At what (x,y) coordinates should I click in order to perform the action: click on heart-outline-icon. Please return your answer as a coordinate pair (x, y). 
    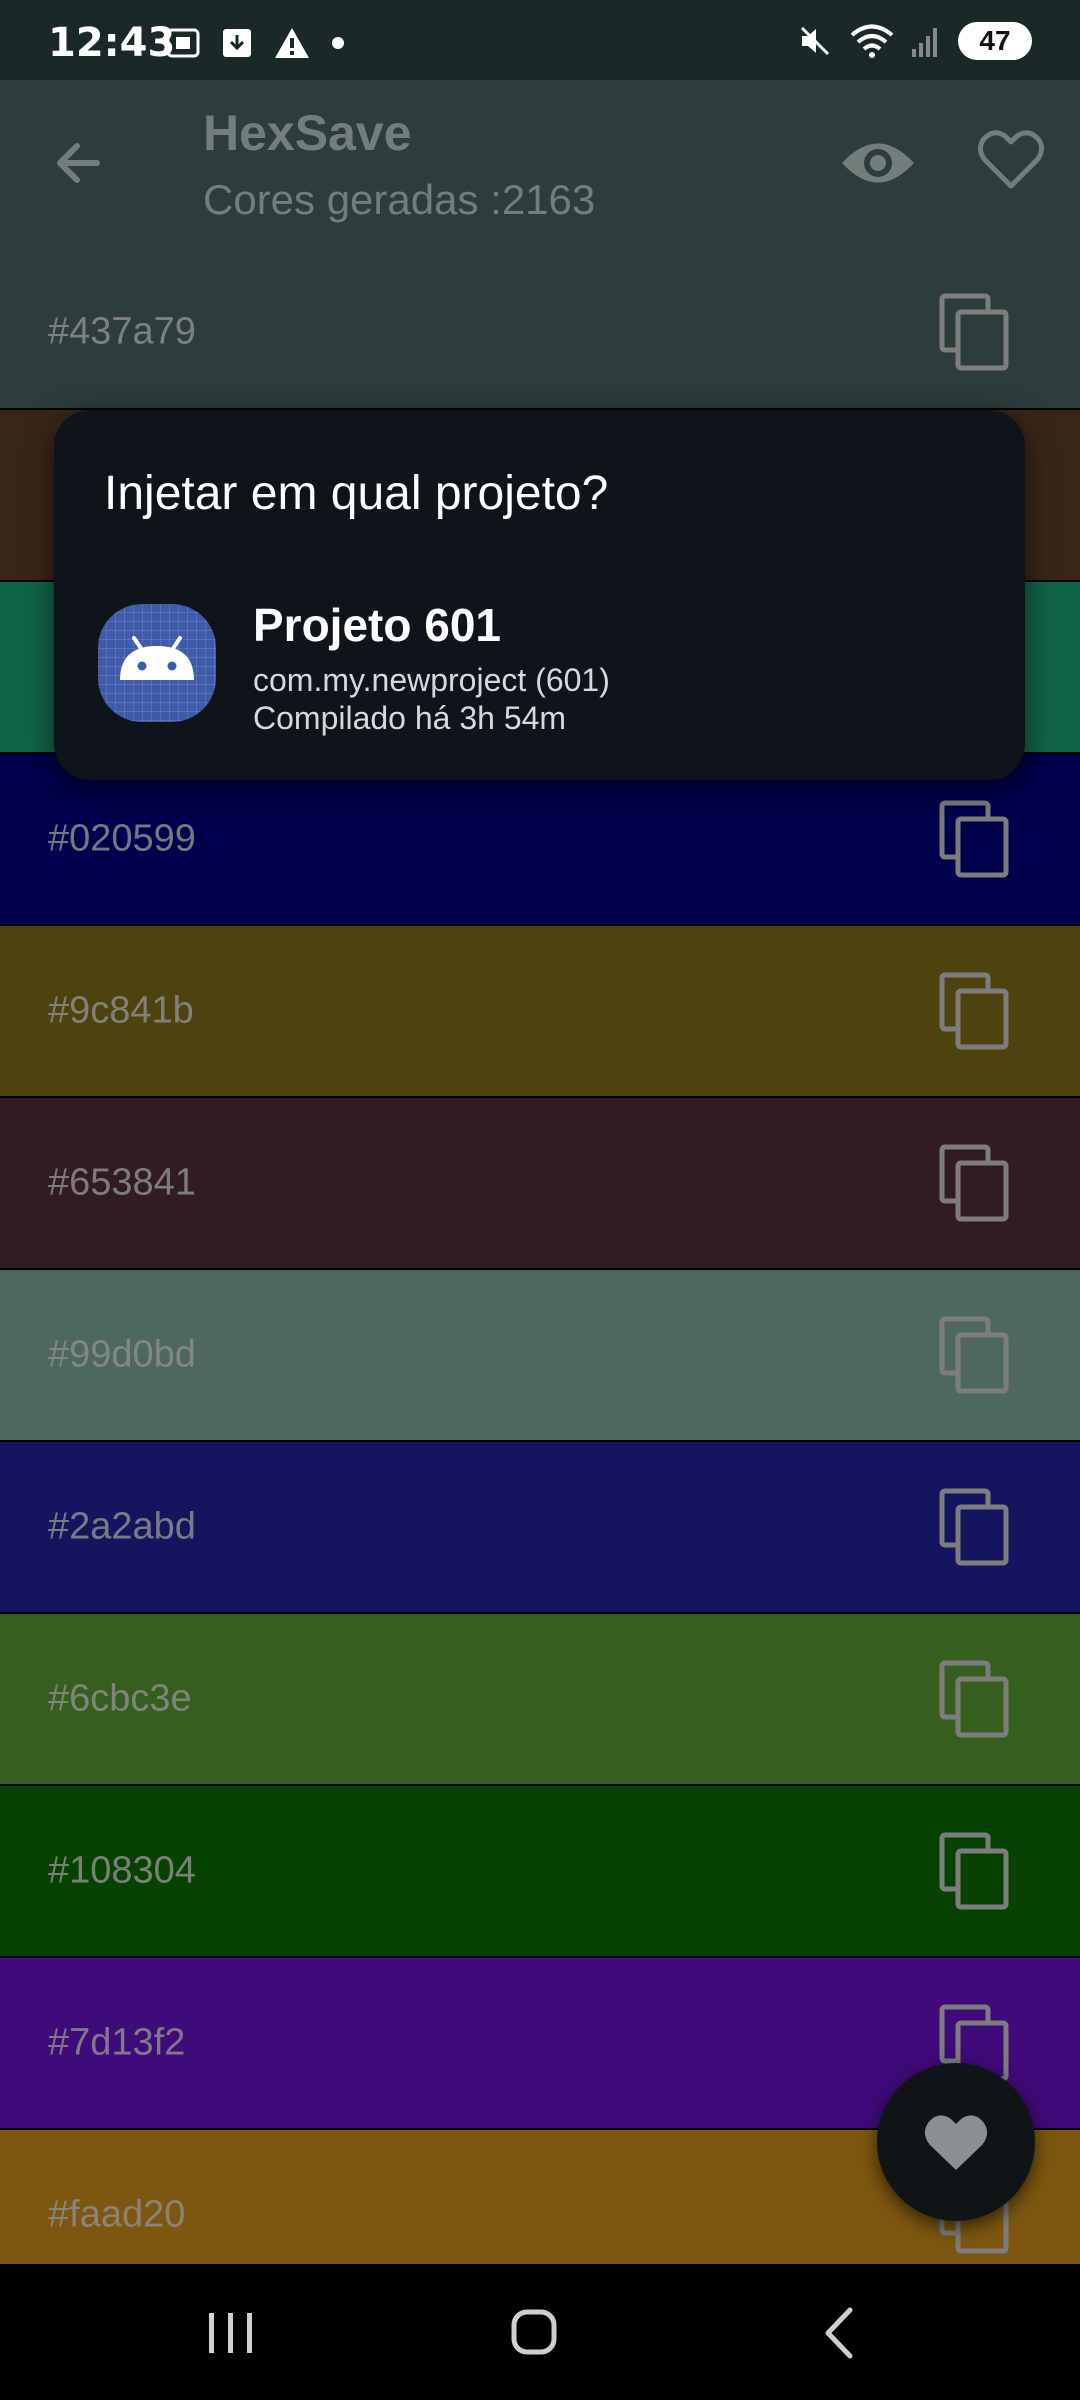
    Looking at the image, I should click on (1011, 160).